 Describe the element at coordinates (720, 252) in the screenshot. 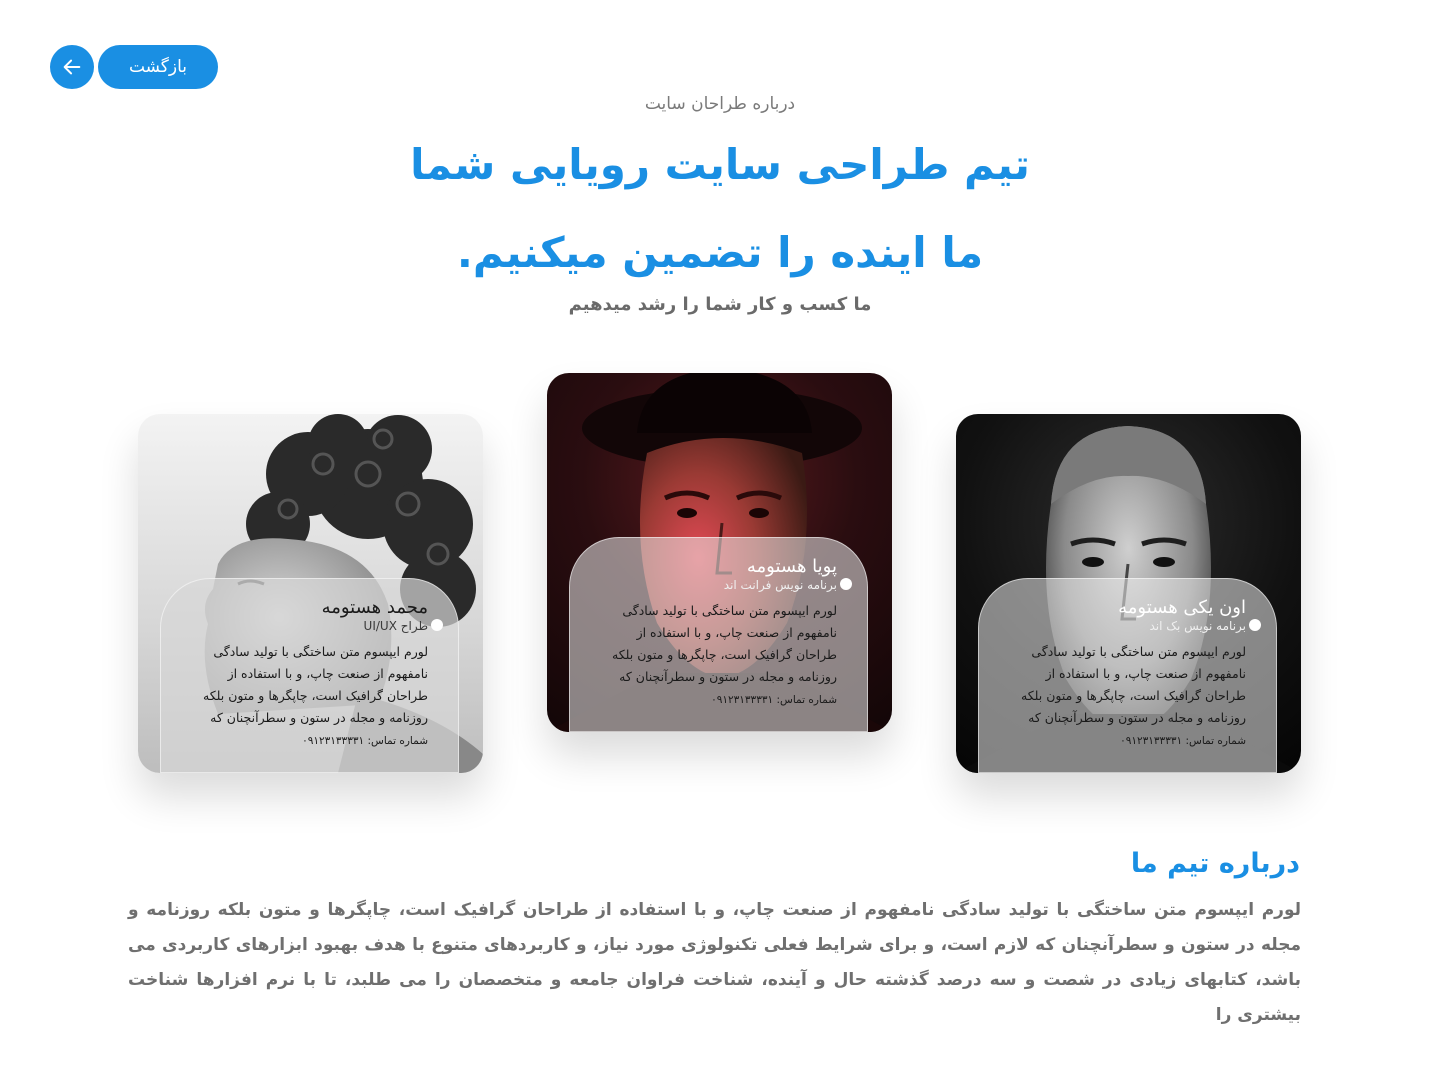

I see `headline-line-2: ما اینده را تضمین میکنیم.` at that location.